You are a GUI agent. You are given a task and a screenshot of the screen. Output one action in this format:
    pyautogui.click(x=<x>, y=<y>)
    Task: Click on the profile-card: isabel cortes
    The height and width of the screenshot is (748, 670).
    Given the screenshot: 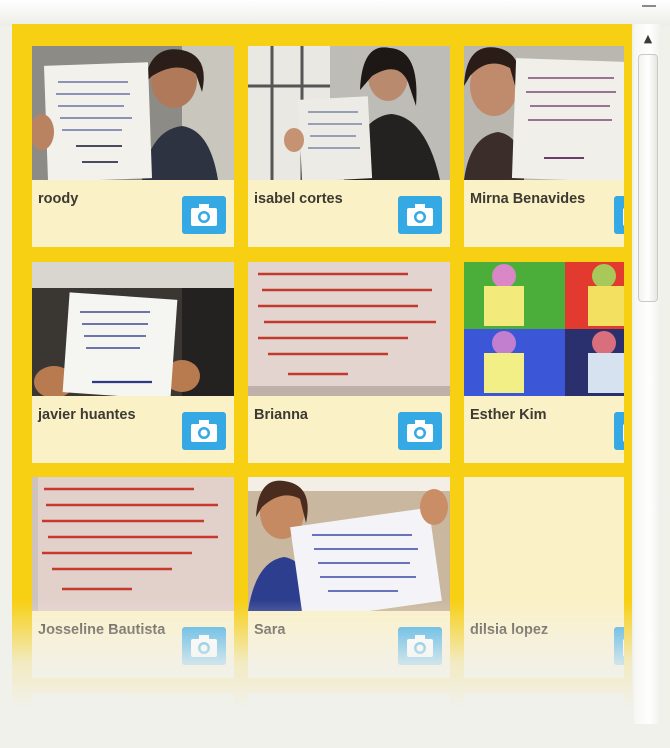 What is the action you would take?
    pyautogui.click(x=349, y=146)
    